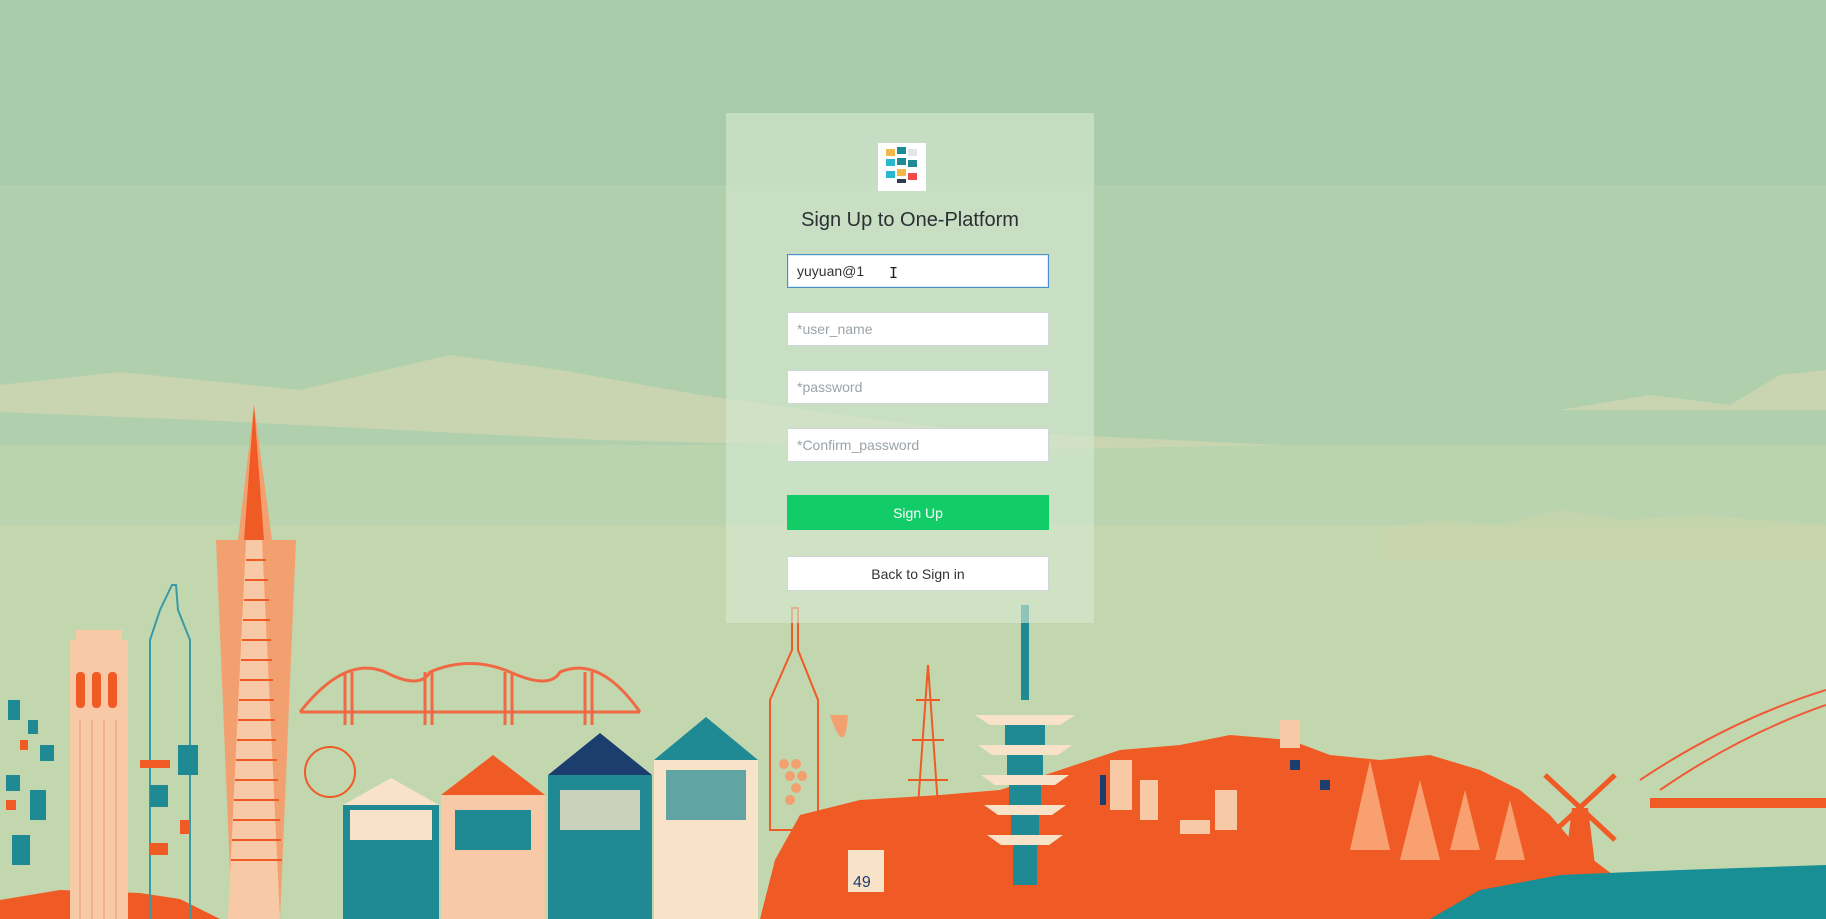 The height and width of the screenshot is (919, 1826). I want to click on password-input, so click(918, 387).